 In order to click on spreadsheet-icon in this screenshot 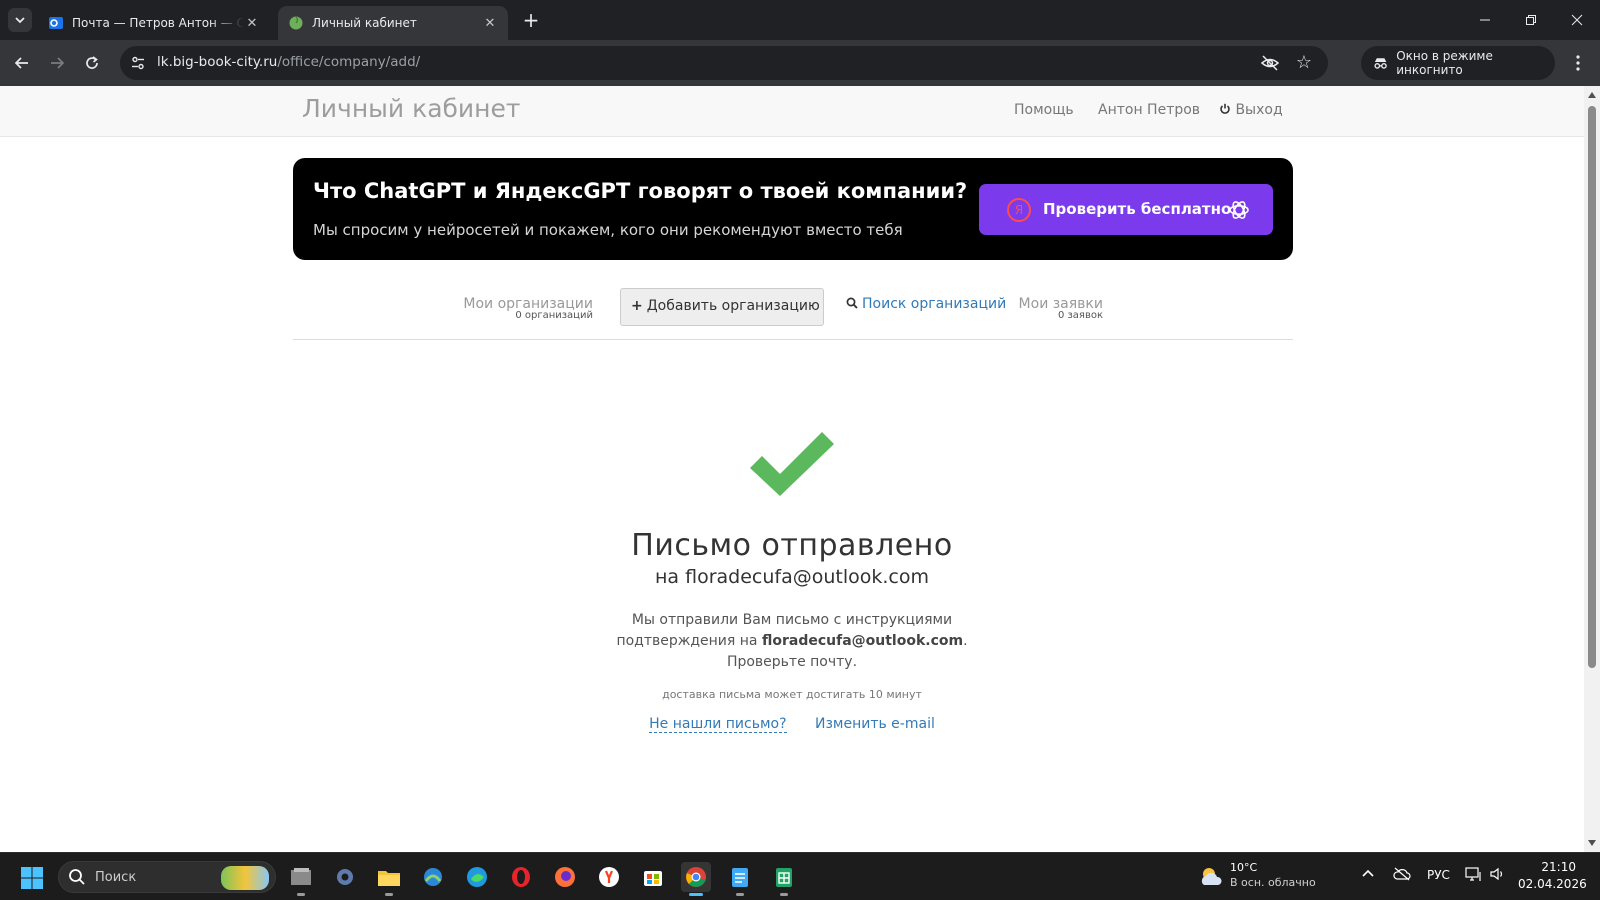, I will do `click(784, 877)`.